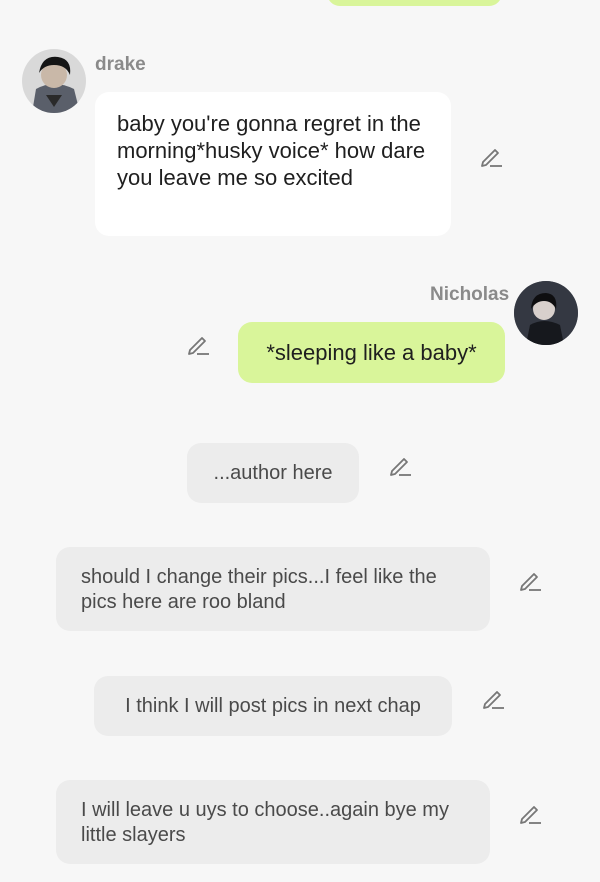 The height and width of the screenshot is (882, 600). I want to click on narration-text: I think I will post pics in next chap, so click(273, 705).